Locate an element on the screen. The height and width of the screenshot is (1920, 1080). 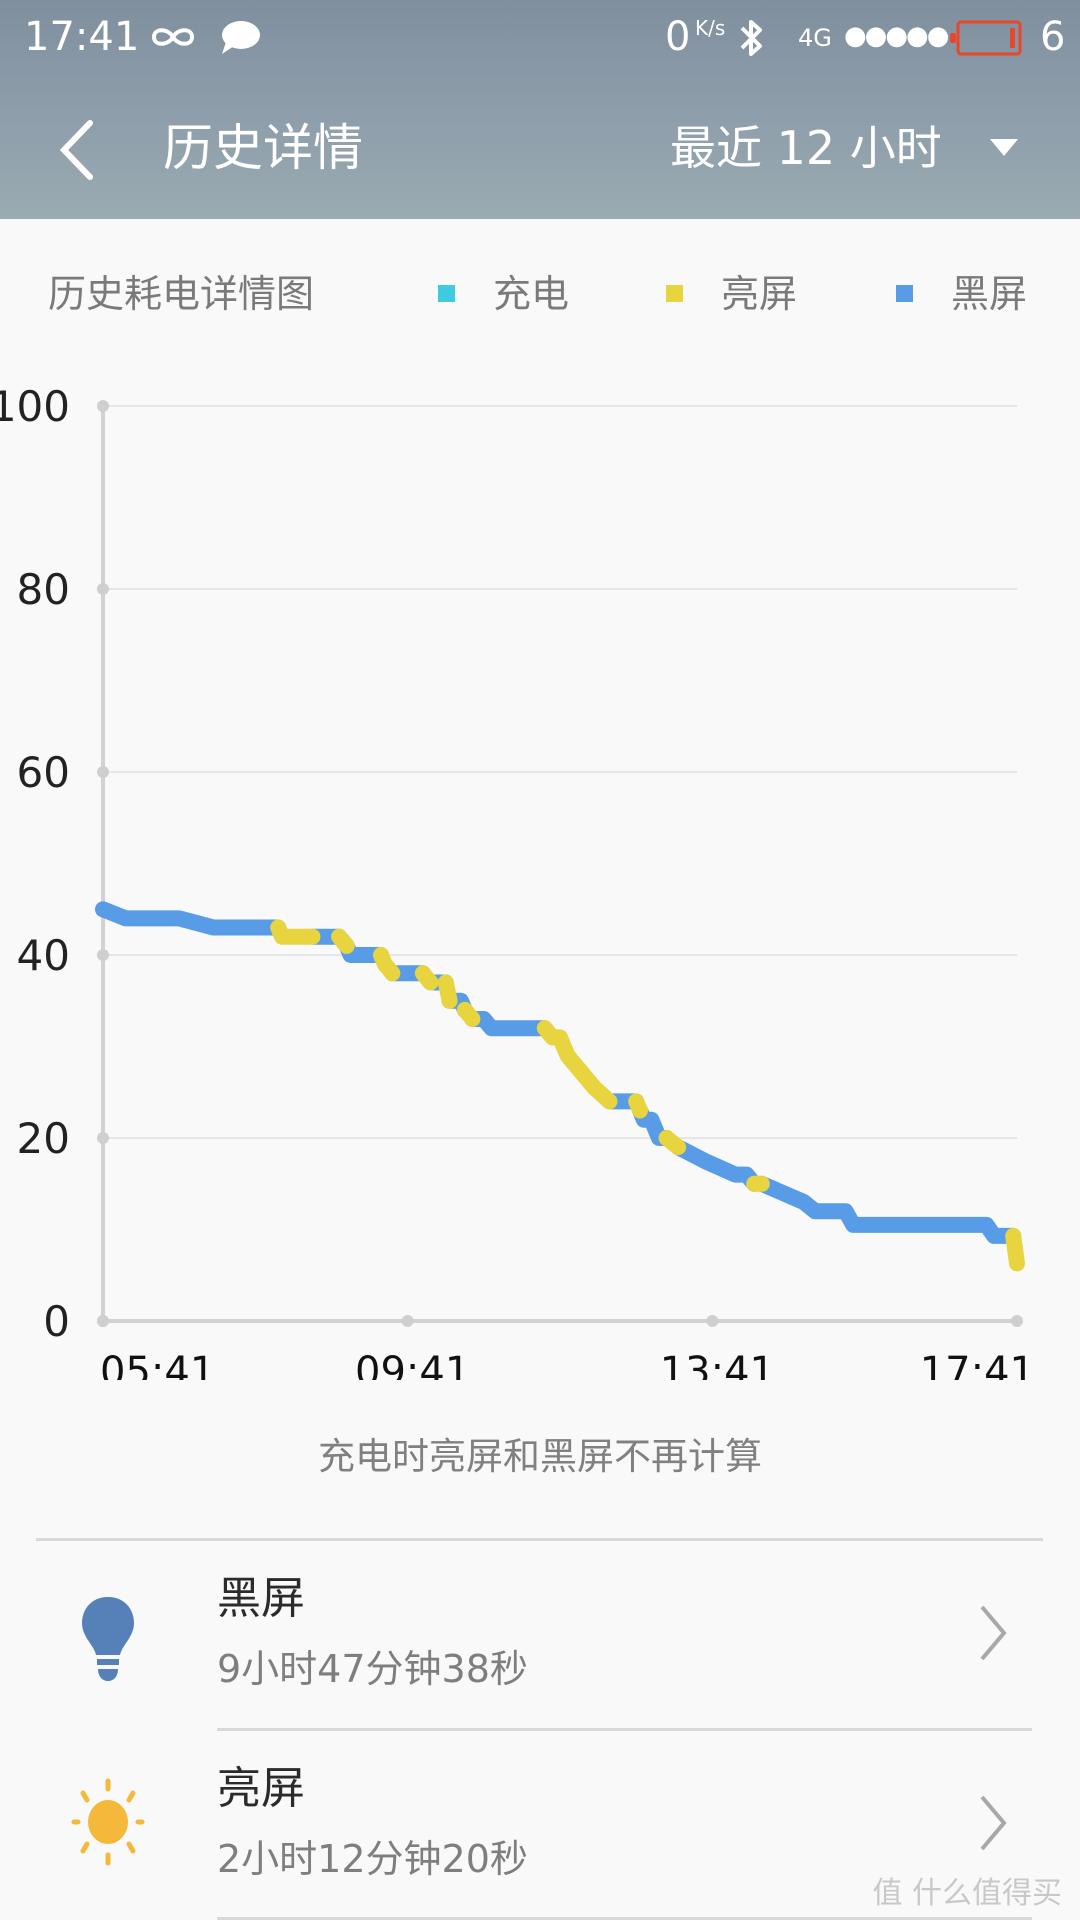
usage-duration: 9小时47分钟38秒 is located at coordinates (372, 1669).